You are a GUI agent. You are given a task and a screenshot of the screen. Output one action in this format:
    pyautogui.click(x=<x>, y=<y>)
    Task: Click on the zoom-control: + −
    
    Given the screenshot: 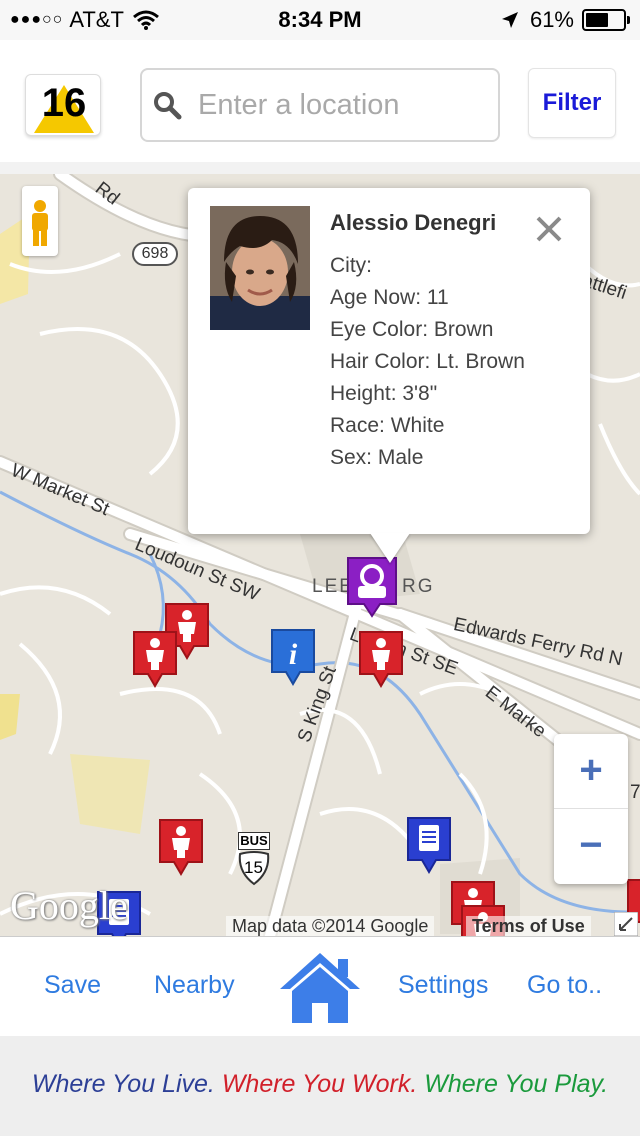 What is the action you would take?
    pyautogui.click(x=591, y=809)
    